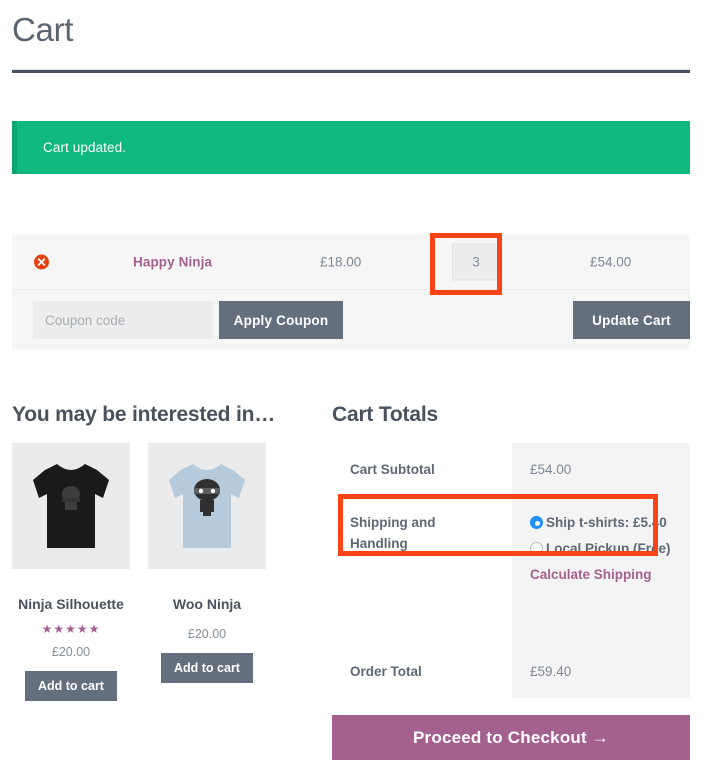  What do you see at coordinates (207, 506) in the screenshot?
I see `product-thumbnail-woo-ninja` at bounding box center [207, 506].